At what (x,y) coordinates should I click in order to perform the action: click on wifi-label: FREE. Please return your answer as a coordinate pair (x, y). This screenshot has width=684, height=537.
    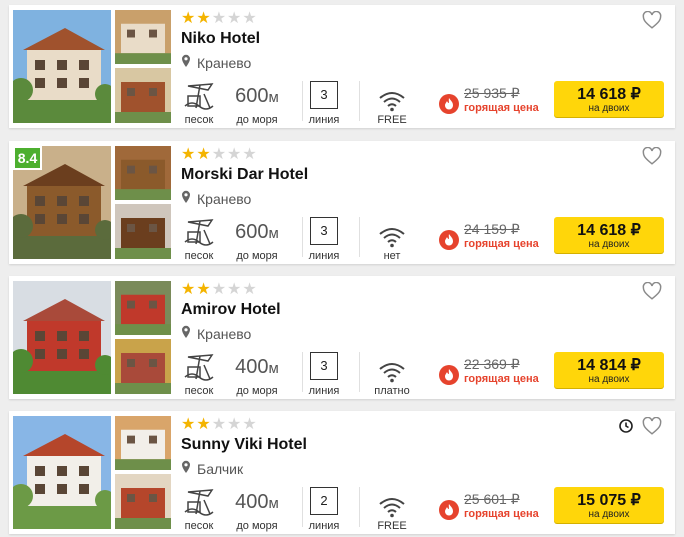
    Looking at the image, I should click on (392, 526).